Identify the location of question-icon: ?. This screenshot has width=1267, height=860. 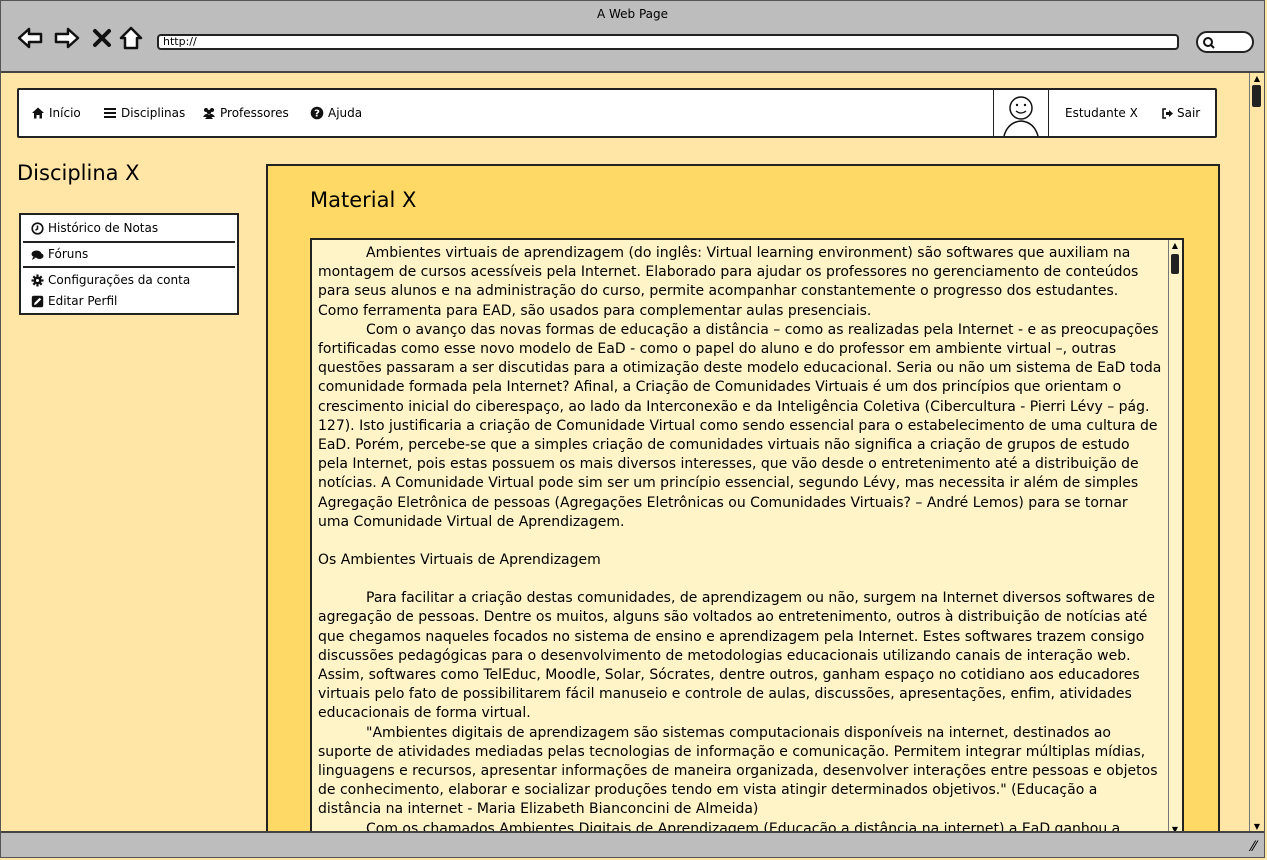
(317, 113).